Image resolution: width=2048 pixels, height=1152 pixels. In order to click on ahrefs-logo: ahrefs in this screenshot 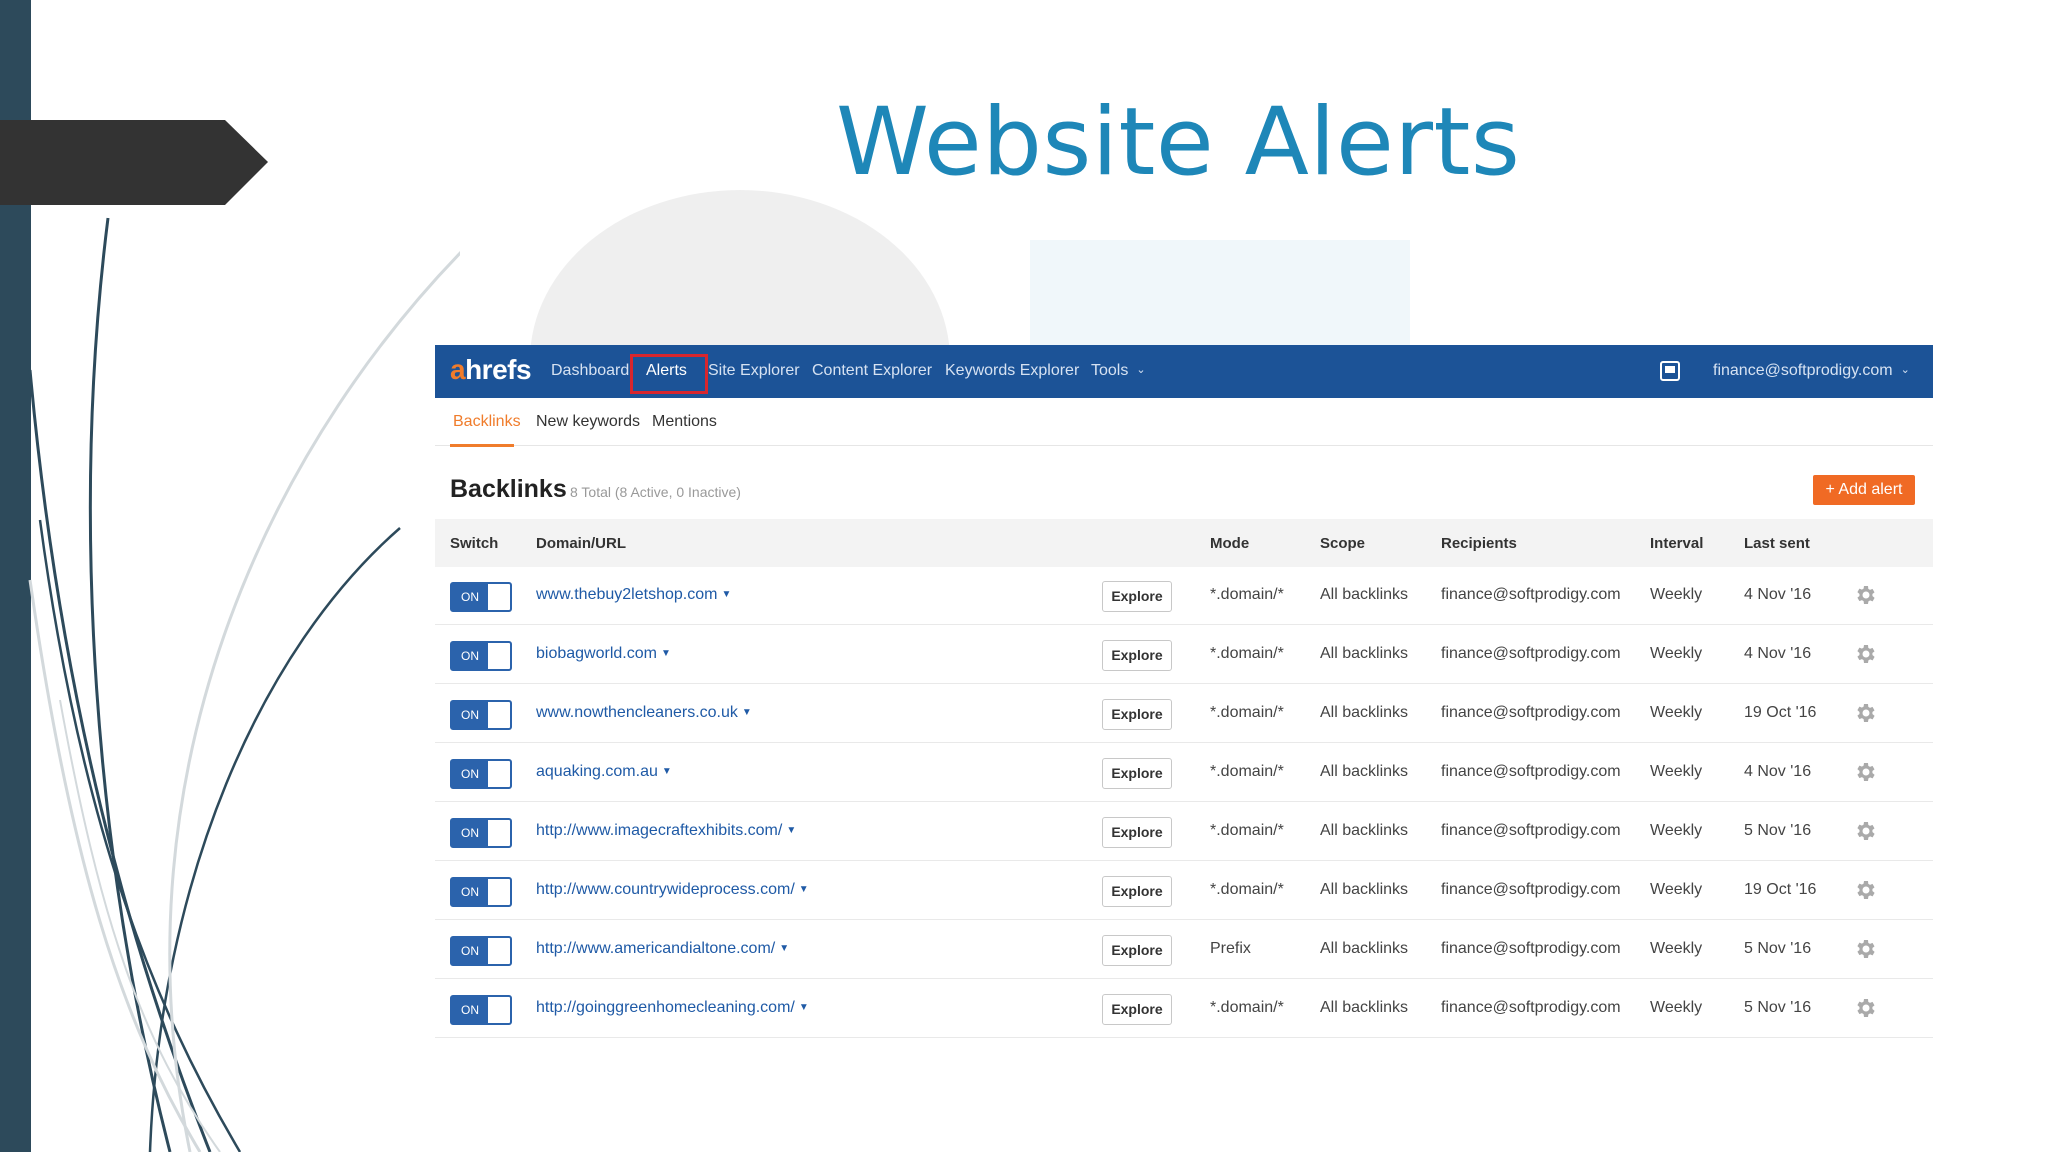, I will do `click(491, 370)`.